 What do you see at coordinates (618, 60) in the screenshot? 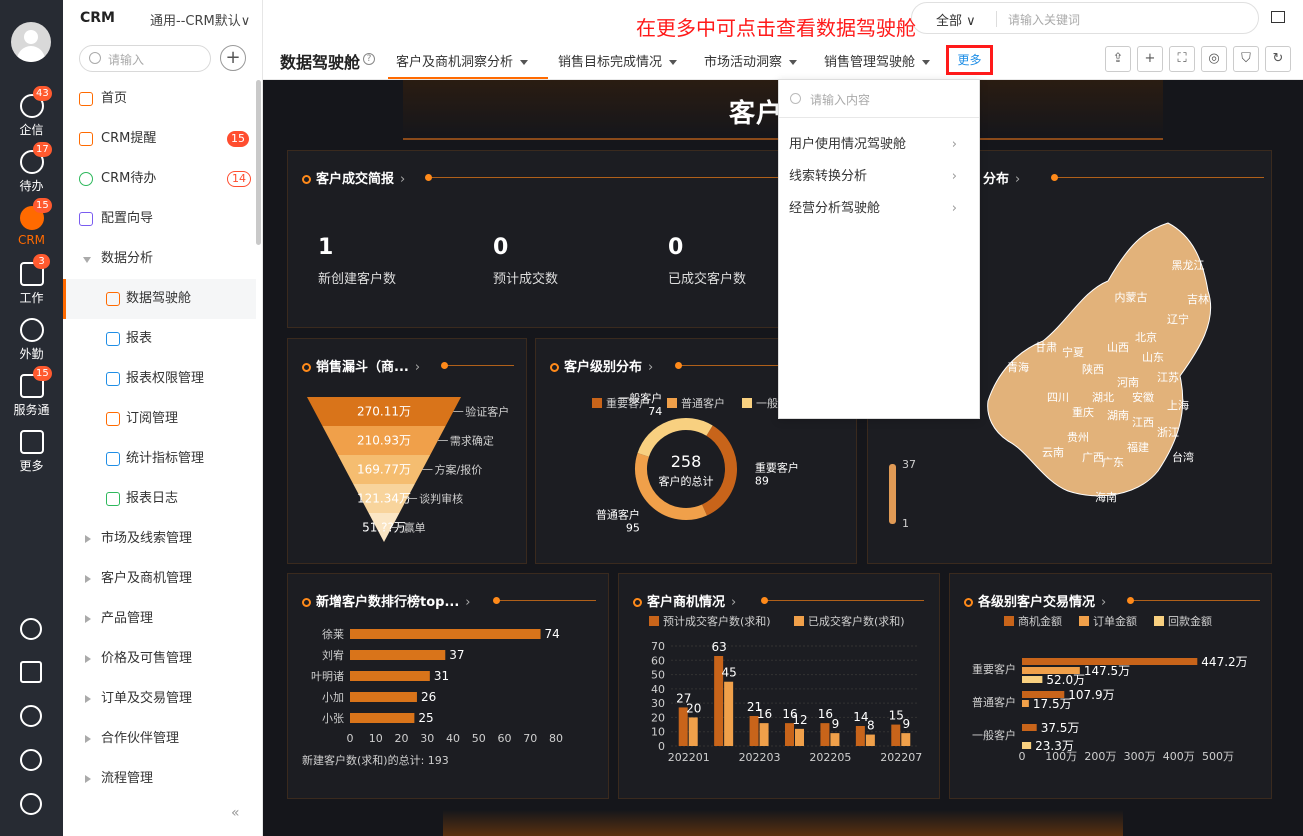
I see `tab-sales-target: 销售目标完成情况` at bounding box center [618, 60].